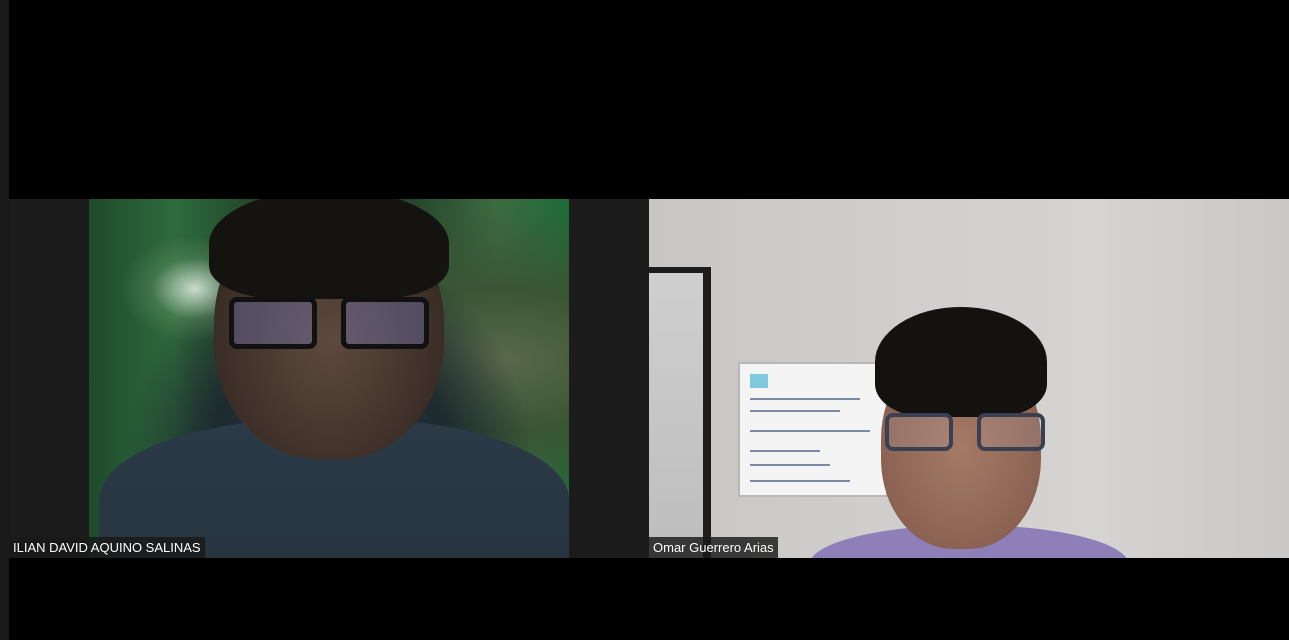 The width and height of the screenshot is (1289, 640). Describe the element at coordinates (961, 362) in the screenshot. I see `participant-2-hair` at that location.